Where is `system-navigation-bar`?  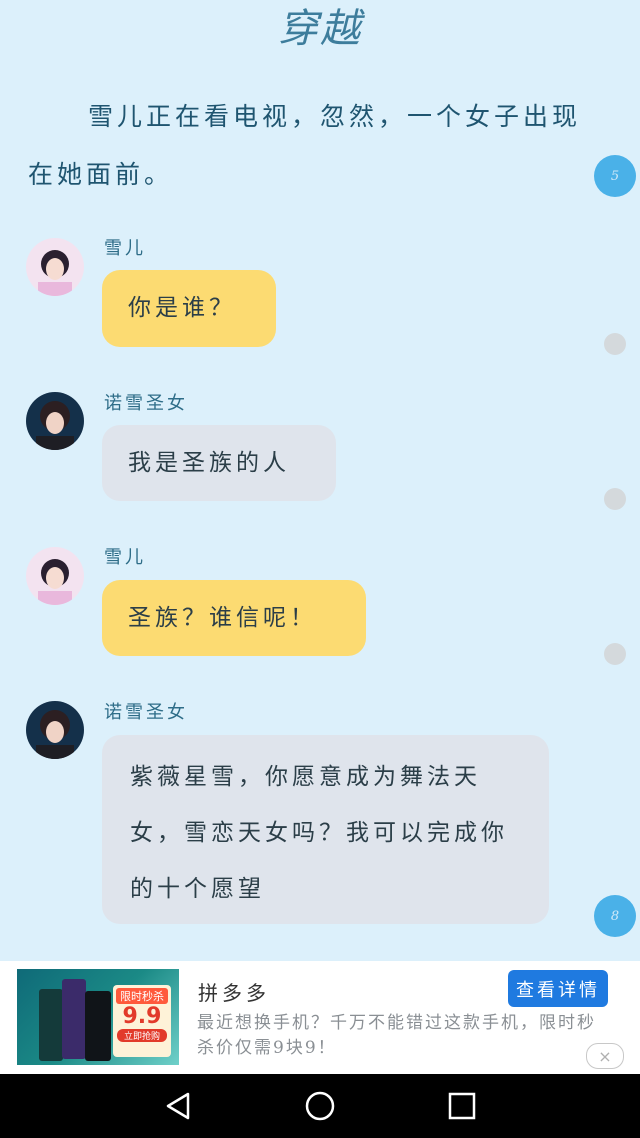 system-navigation-bar is located at coordinates (320, 1106).